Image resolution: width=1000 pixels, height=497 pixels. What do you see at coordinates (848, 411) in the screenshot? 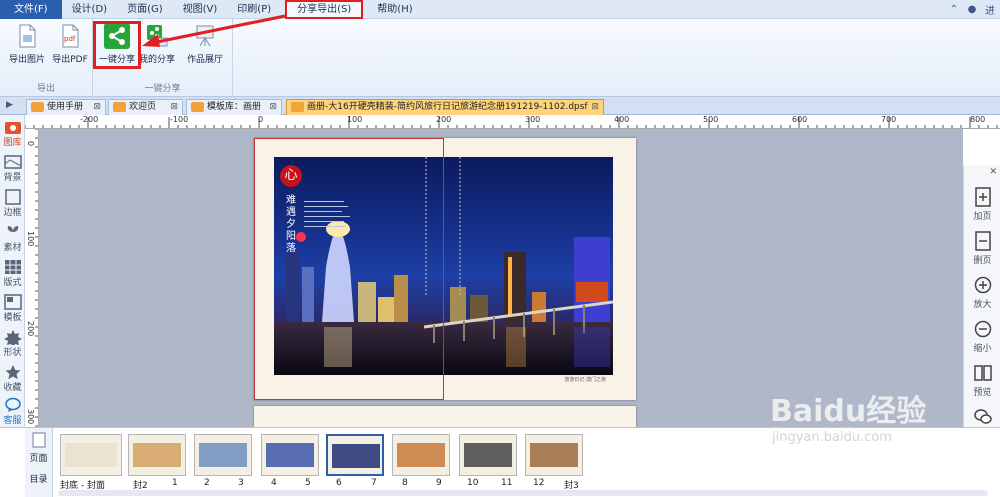
I see `watermark-brand: Baidu经验` at bounding box center [848, 411].